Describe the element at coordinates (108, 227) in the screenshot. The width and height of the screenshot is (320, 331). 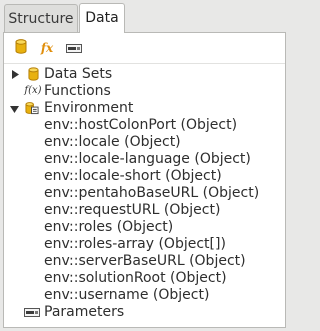
I see `tree-item-env: env::roles (Object)` at that location.